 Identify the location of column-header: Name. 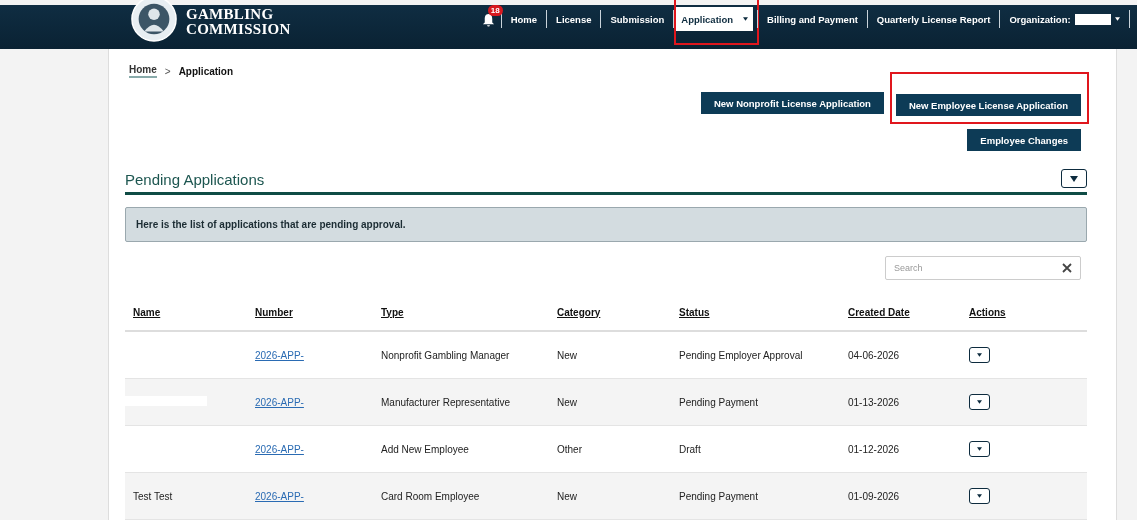
(147, 312).